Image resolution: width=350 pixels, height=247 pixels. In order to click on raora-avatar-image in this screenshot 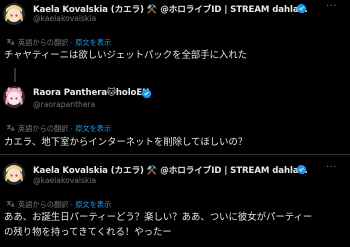, I will do `click(14, 97)`.